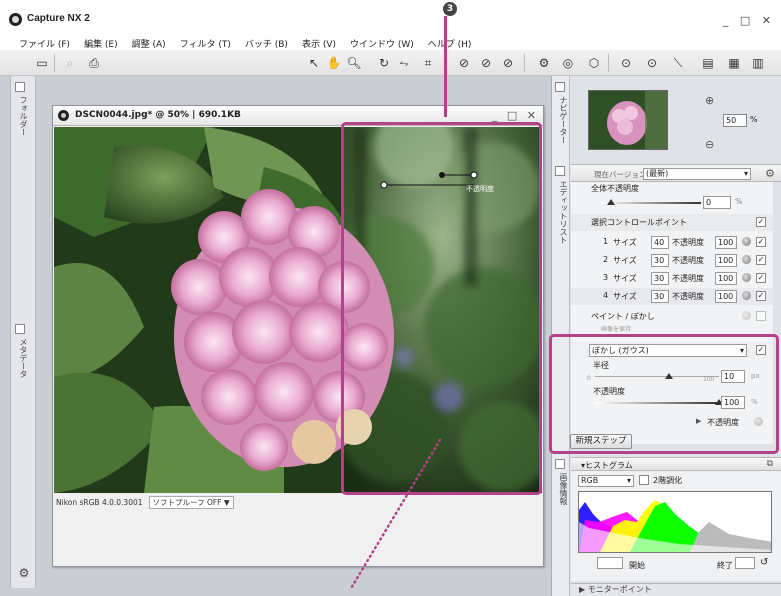 This screenshot has height=596, width=781. Describe the element at coordinates (660, 242) in the screenshot. I see `control-point-size-field: 40` at that location.